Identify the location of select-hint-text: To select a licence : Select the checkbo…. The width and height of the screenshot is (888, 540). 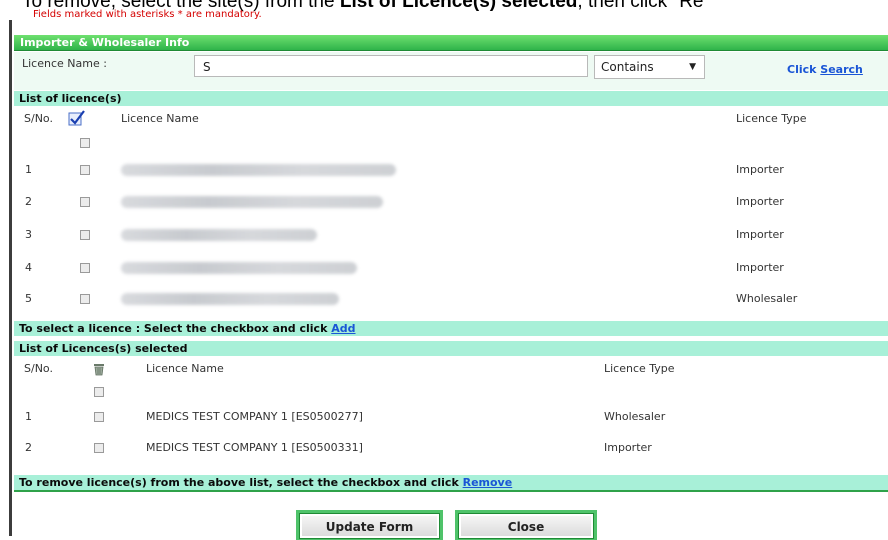
(173, 328).